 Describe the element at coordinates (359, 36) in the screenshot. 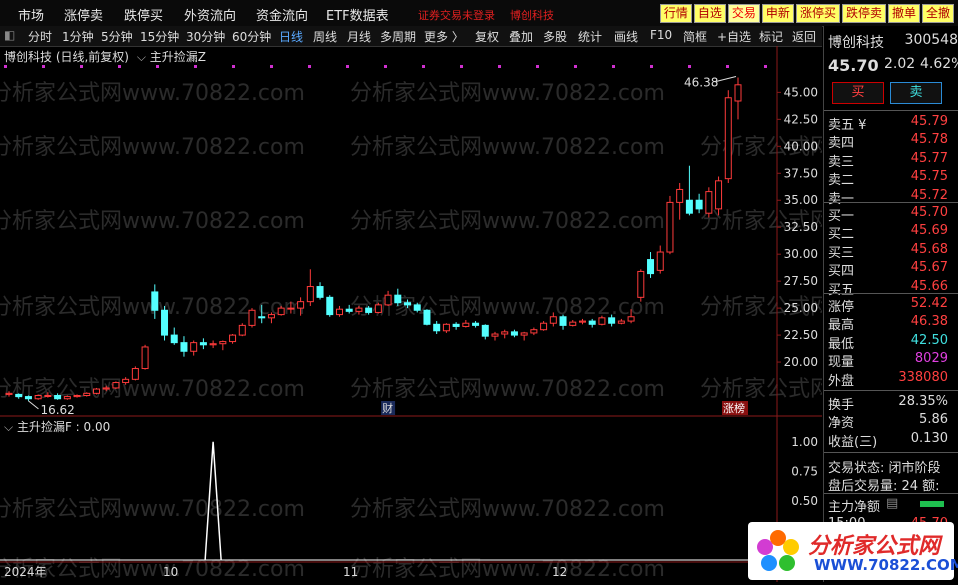

I see `tab-monthly: 月线` at that location.